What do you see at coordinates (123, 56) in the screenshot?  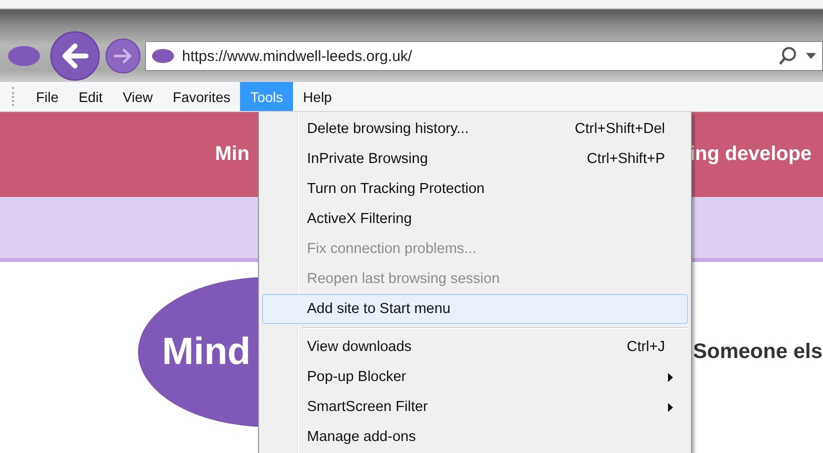 I see `forward-button` at bounding box center [123, 56].